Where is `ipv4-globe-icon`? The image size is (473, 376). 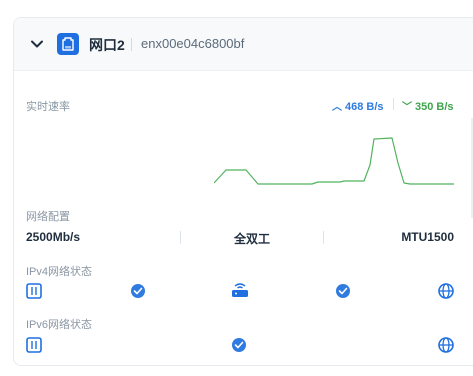 ipv4-globe-icon is located at coordinates (446, 291).